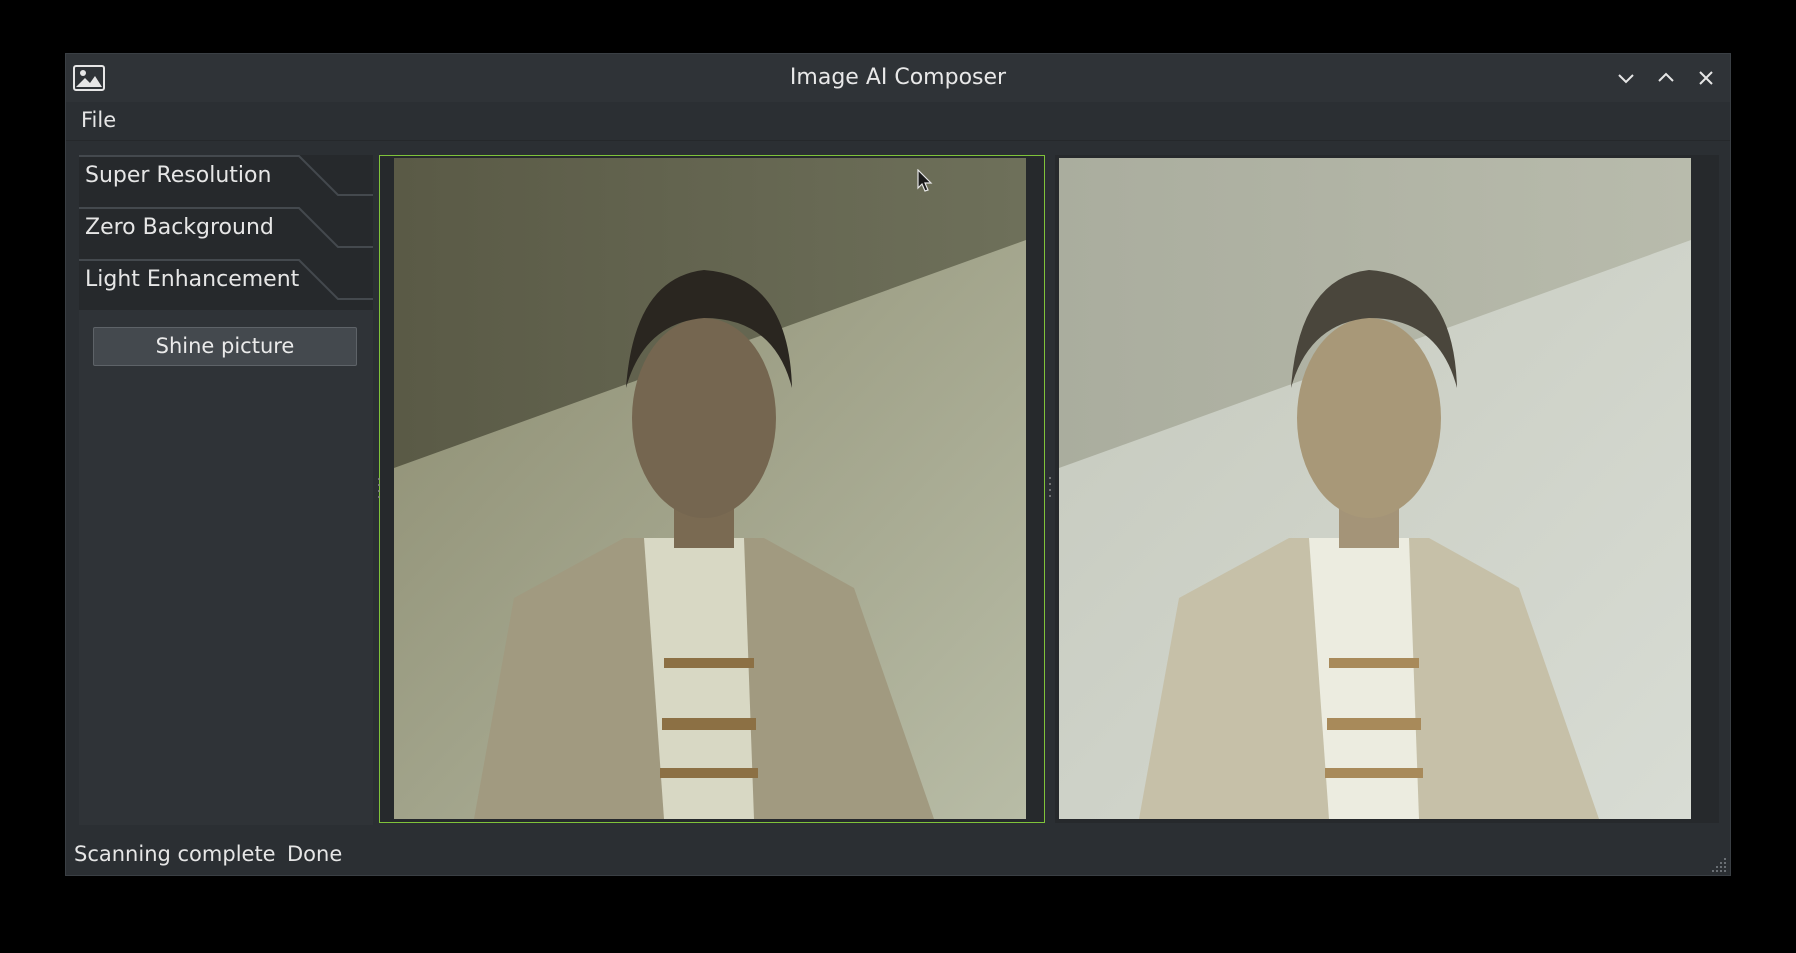  What do you see at coordinates (225, 346) in the screenshot?
I see `shine-picture-button: Shine picture` at bounding box center [225, 346].